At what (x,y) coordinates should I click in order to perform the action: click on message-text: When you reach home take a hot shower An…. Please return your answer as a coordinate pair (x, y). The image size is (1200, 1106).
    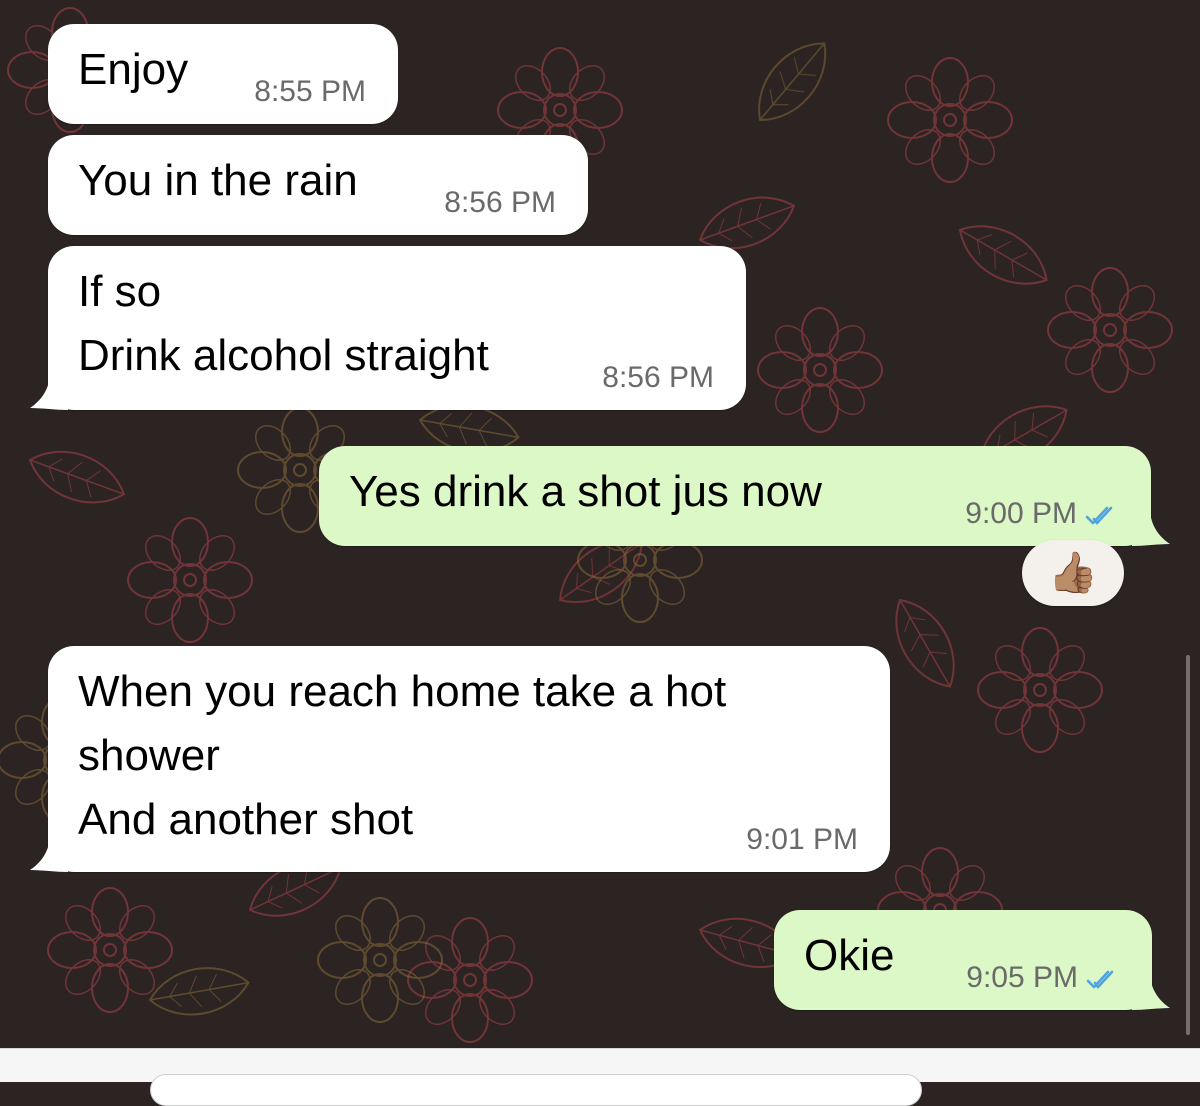
    Looking at the image, I should click on (402, 755).